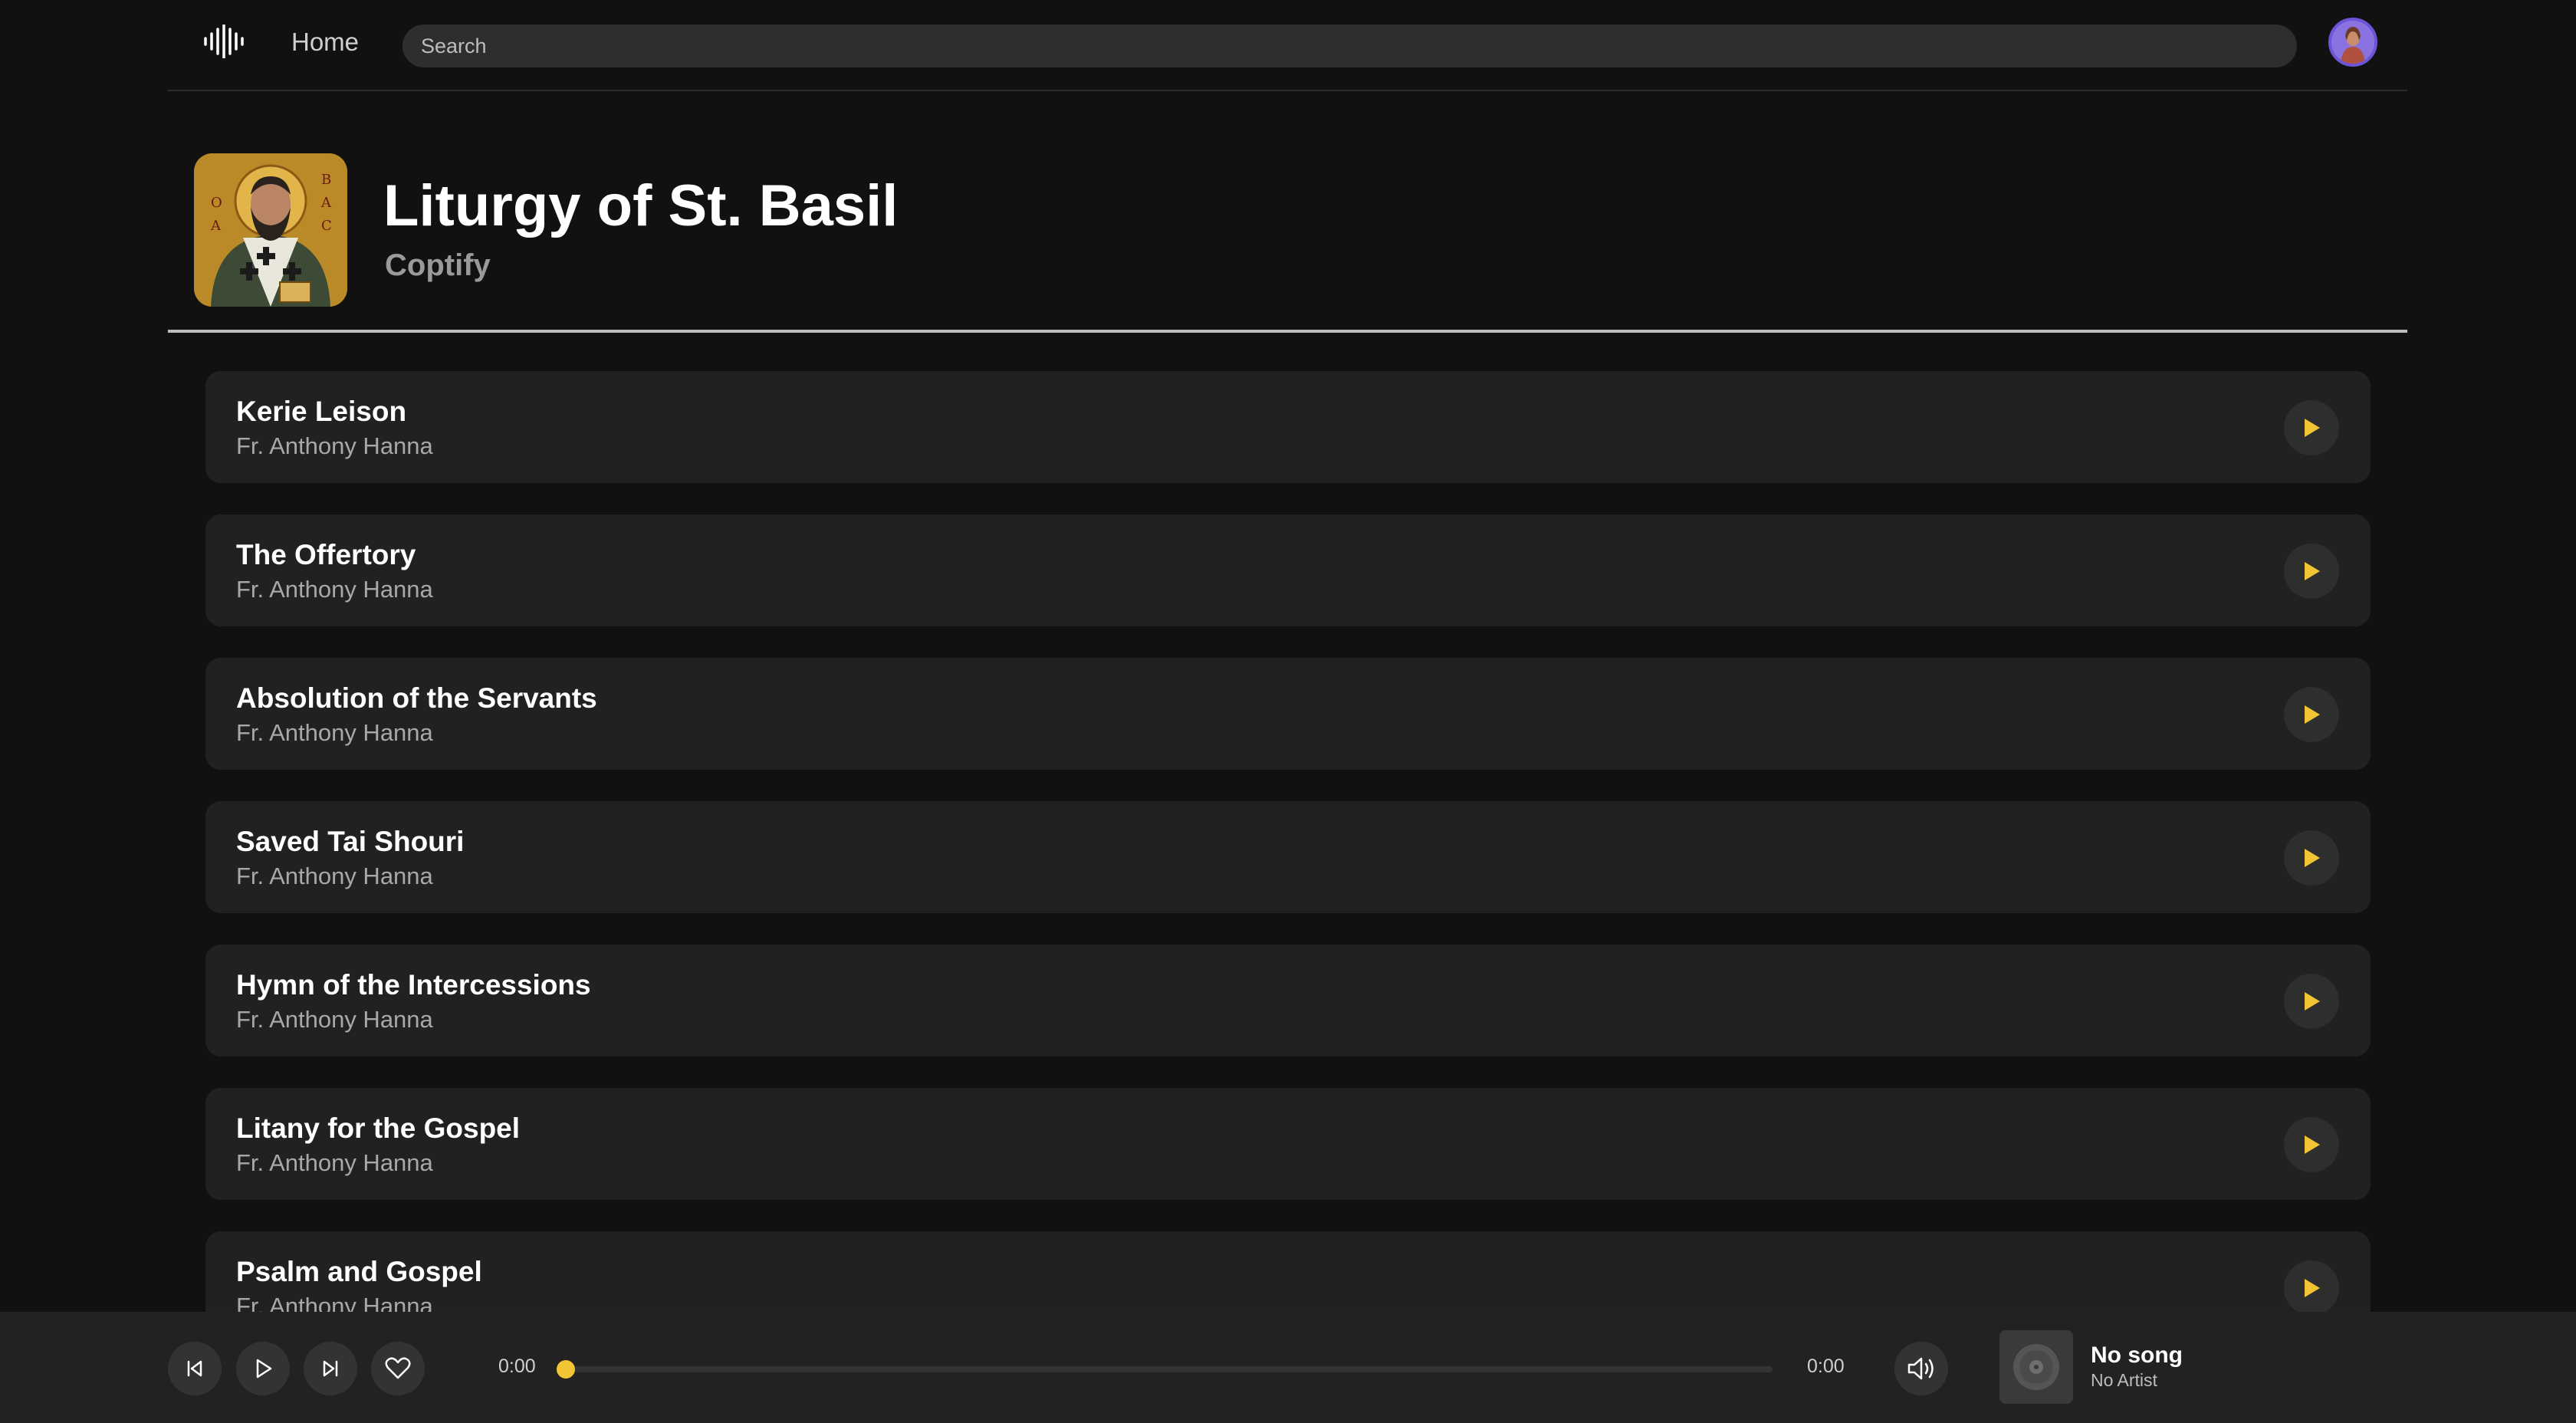 The height and width of the screenshot is (1423, 2576). Describe the element at coordinates (413, 985) in the screenshot. I see `track-title: Hymn of the Intercessions` at that location.